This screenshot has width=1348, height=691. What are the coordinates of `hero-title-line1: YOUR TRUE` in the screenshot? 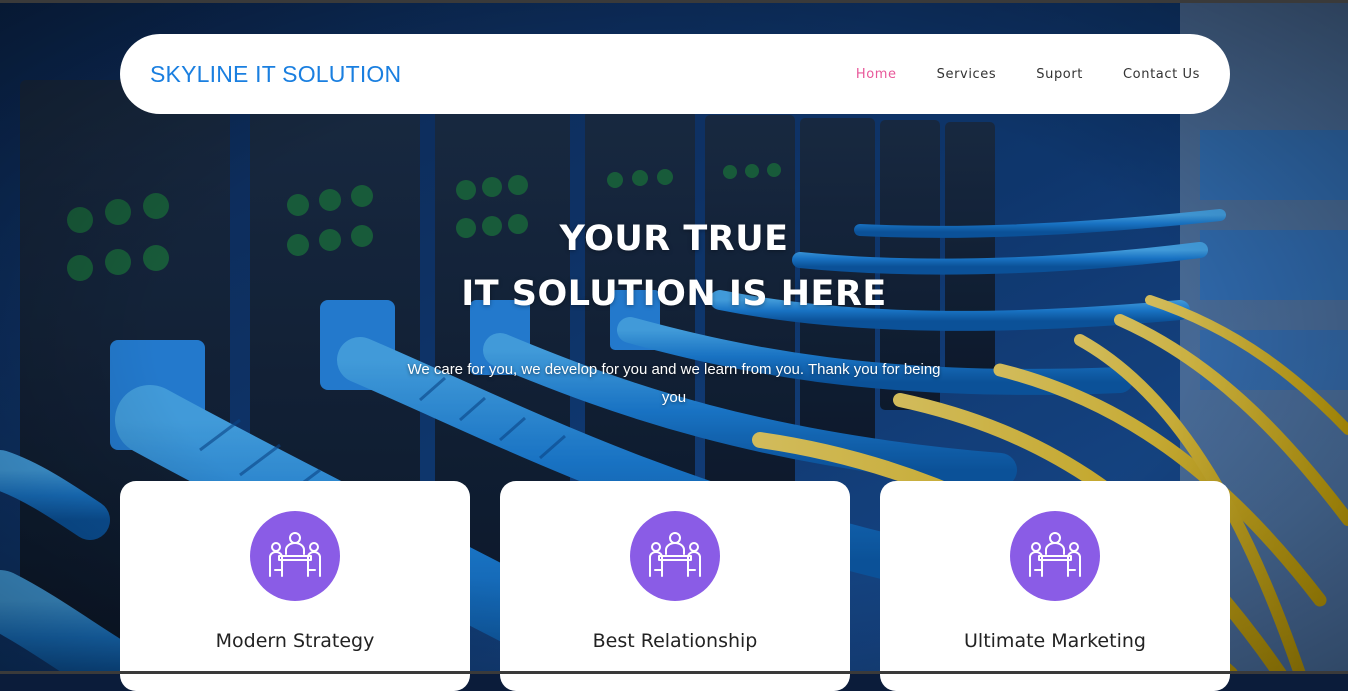 It's located at (674, 239).